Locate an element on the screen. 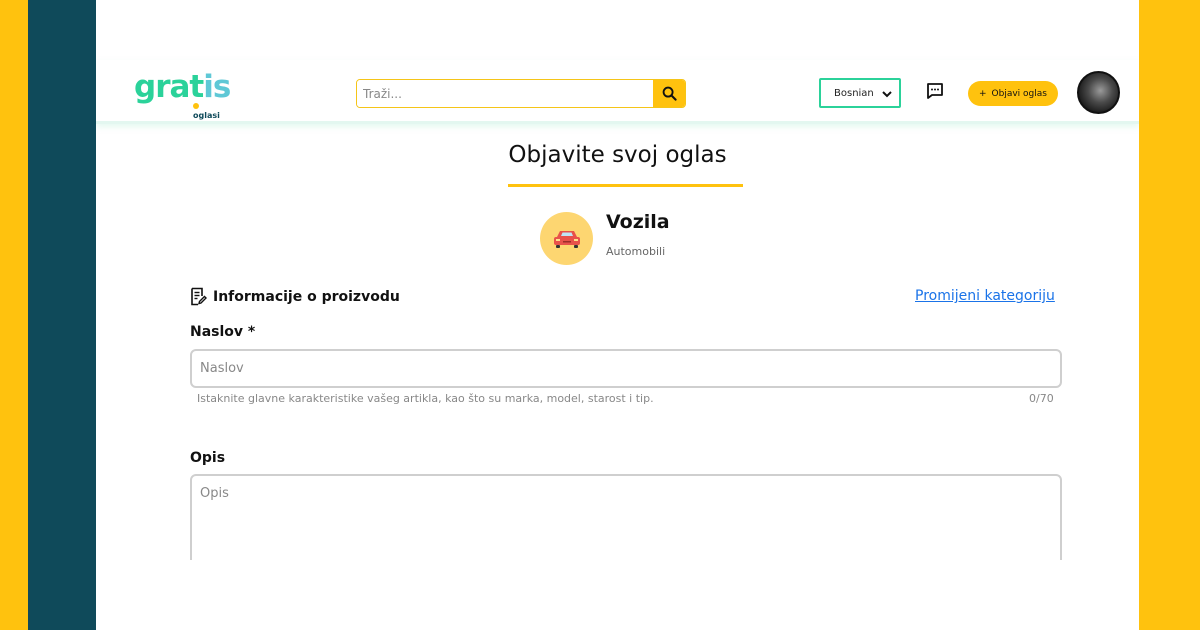  messages-button is located at coordinates (935, 91).